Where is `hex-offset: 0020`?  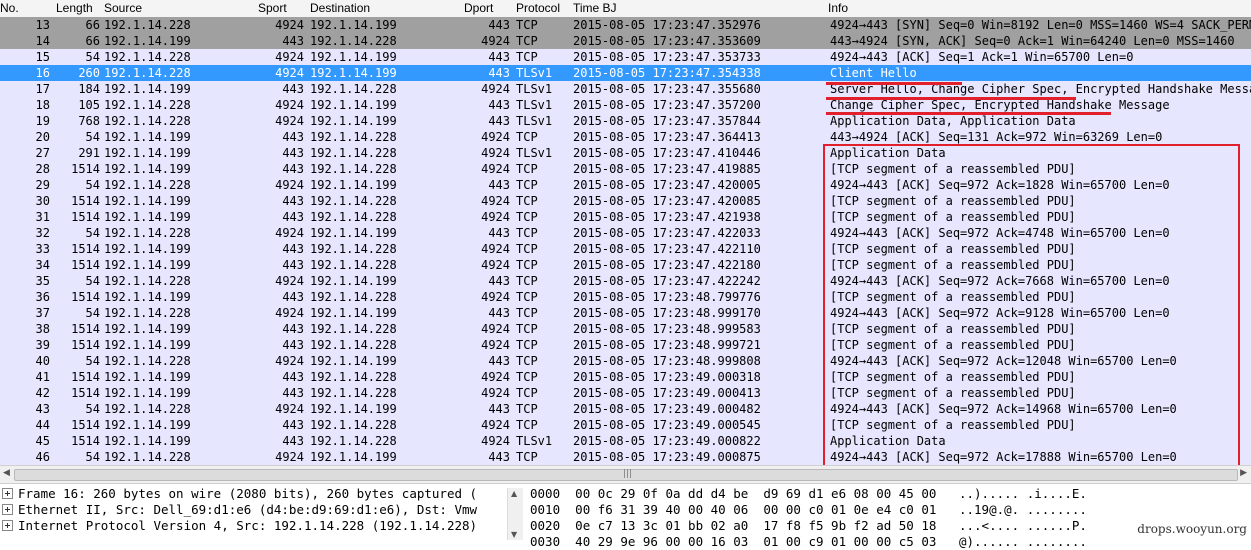 hex-offset: 0020 is located at coordinates (545, 525).